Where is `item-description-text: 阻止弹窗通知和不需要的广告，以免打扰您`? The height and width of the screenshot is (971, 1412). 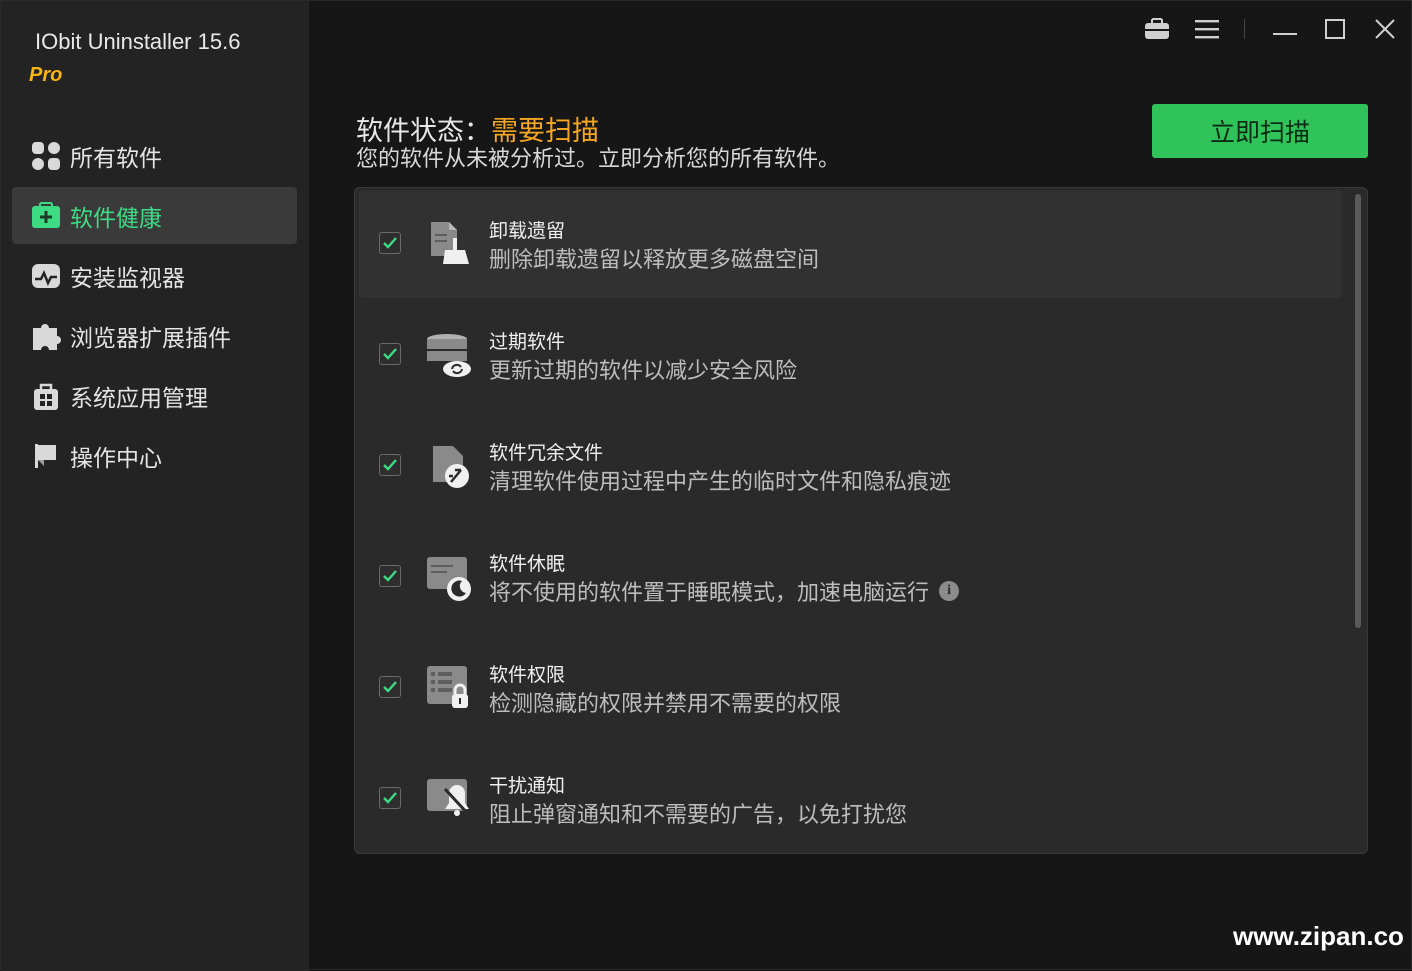 item-description-text: 阻止弹窗通知和不需要的广告，以免打扰您 is located at coordinates (698, 815).